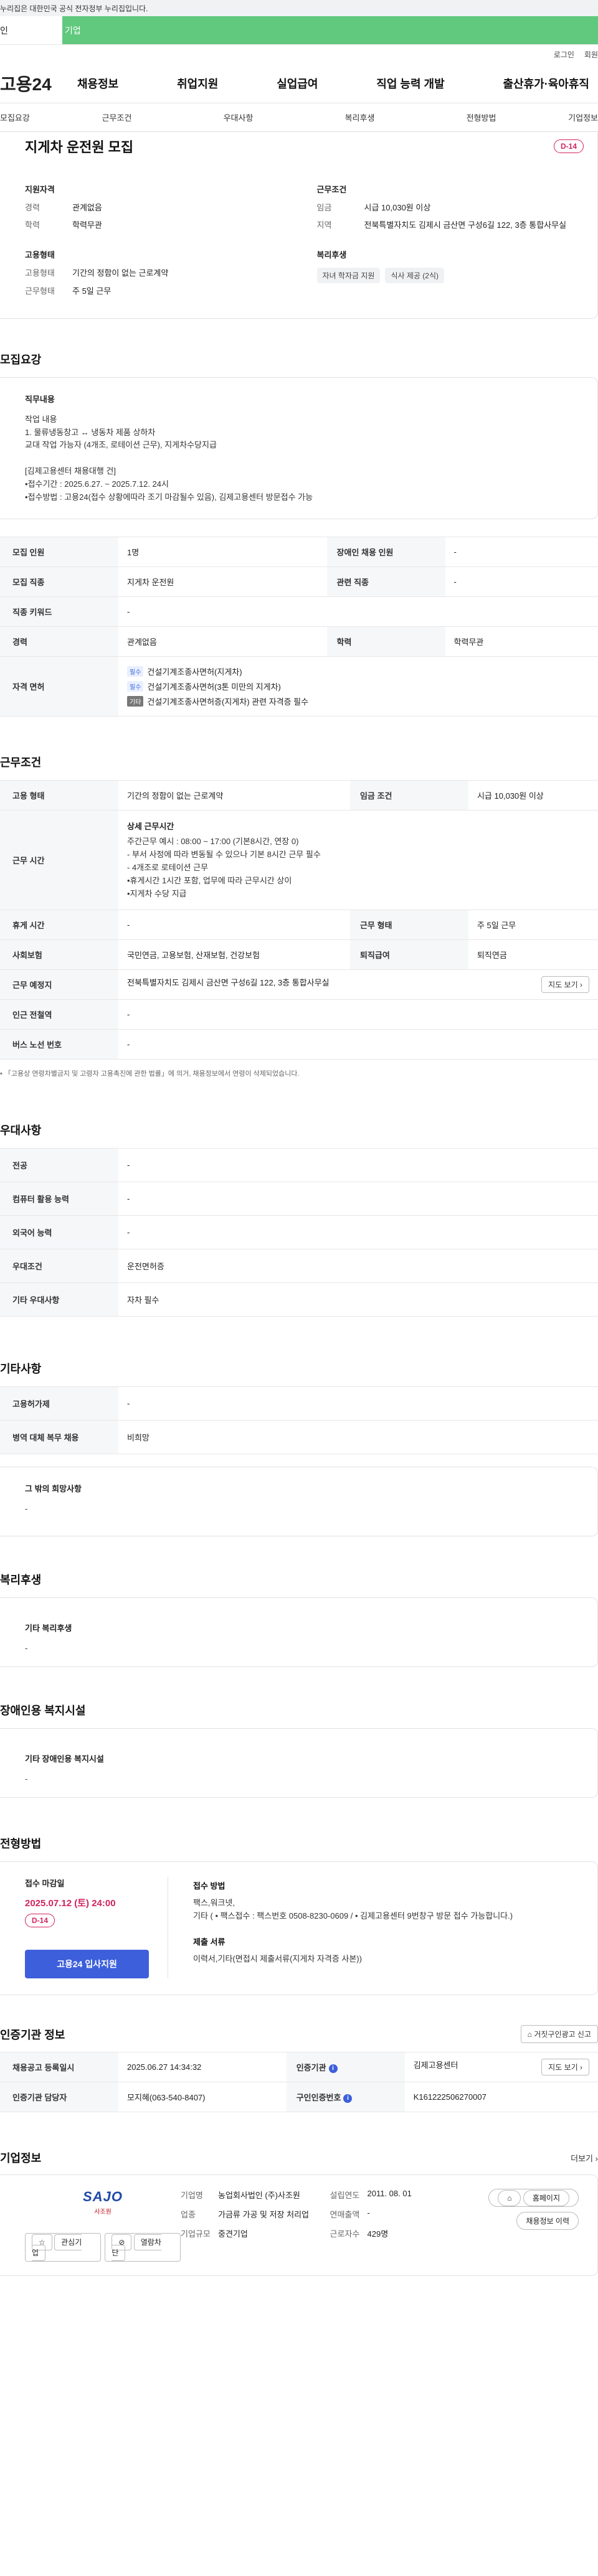 The image size is (598, 2576). I want to click on section-nav: 모집요강 근무조건 우대사항 복리후생 전형방법 기업정보, so click(299, 117).